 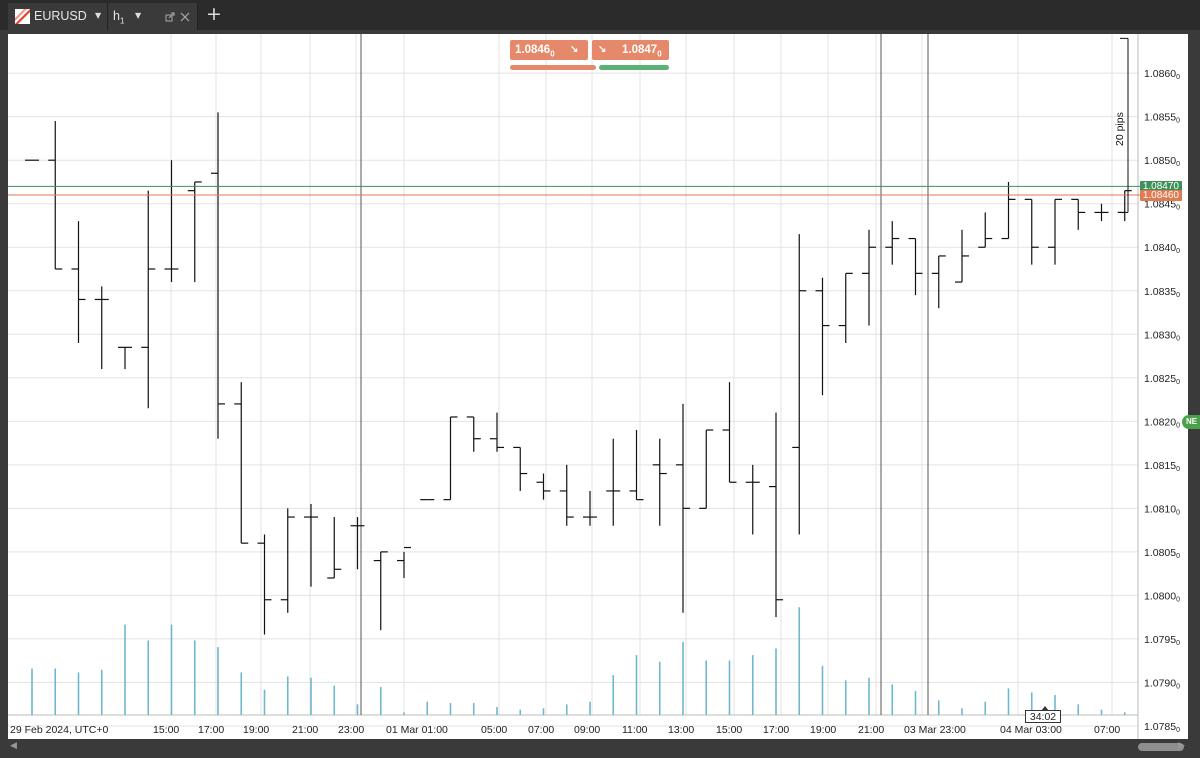 I want to click on y-tick-label: 1.07950, so click(x=1162, y=640).